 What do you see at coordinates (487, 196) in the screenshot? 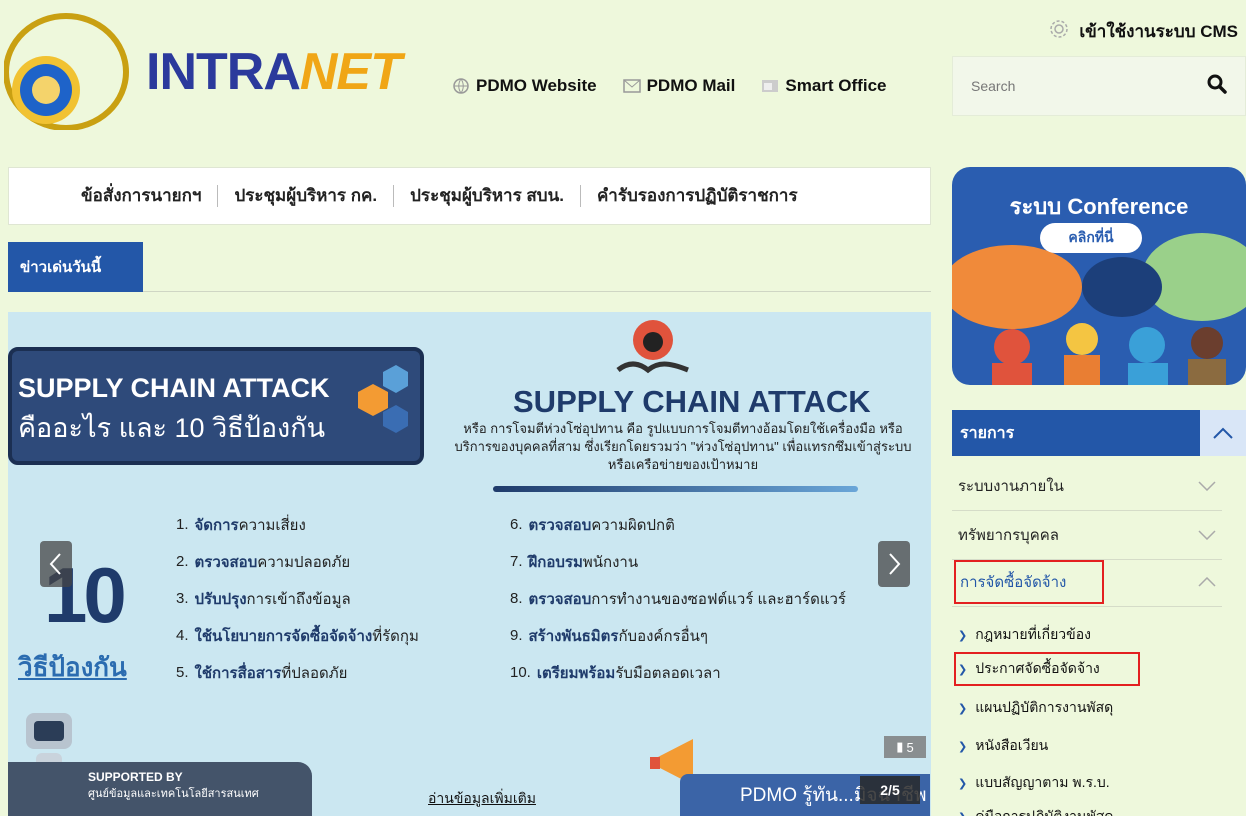
I see `menu-item-pdmo-meeting: ประชุมผู้บริหาร สบน.` at bounding box center [487, 196].